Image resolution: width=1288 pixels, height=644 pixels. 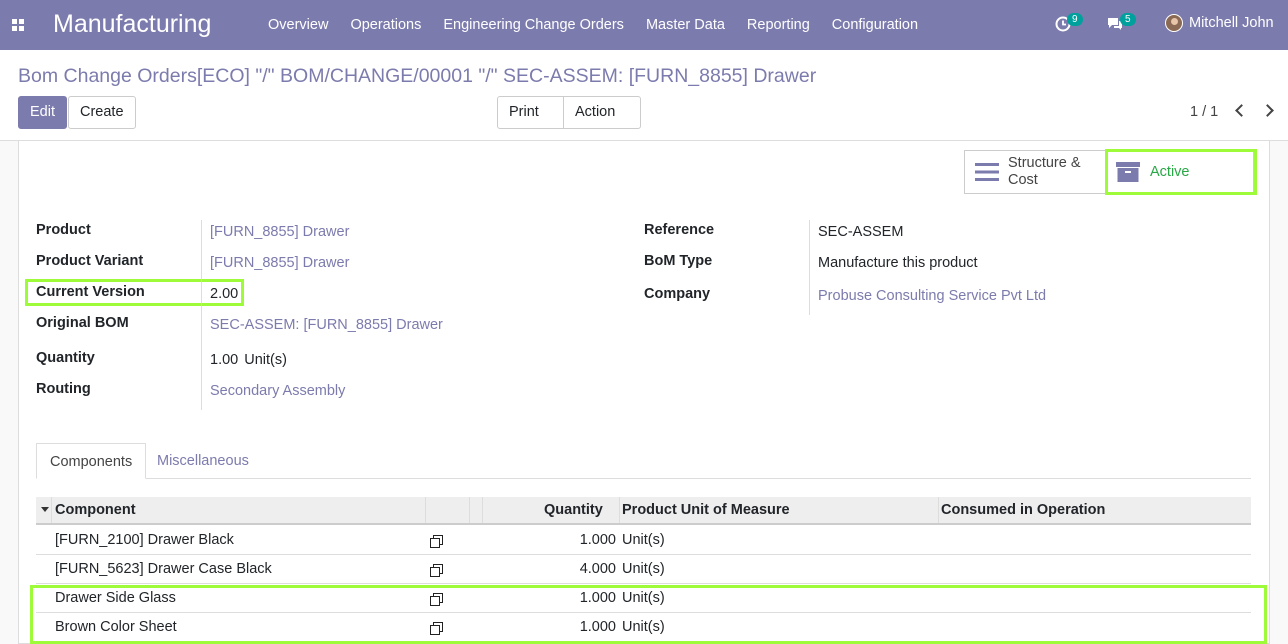 I want to click on product-value: [FURN_8855] Drawer, so click(x=279, y=232).